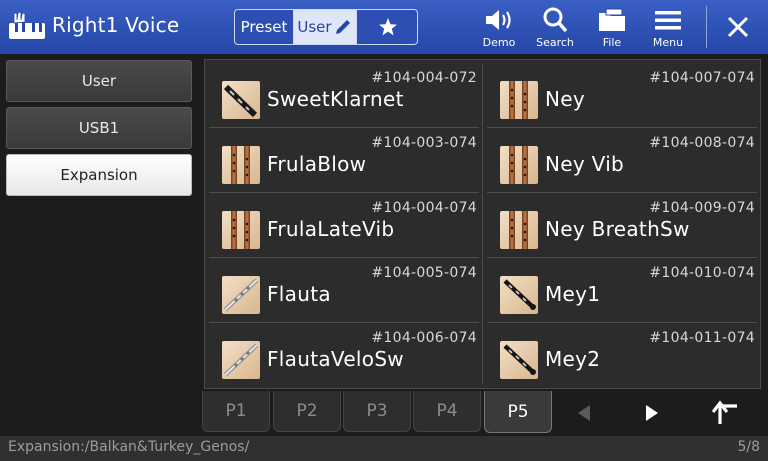  I want to click on file-button: File, so click(612, 29).